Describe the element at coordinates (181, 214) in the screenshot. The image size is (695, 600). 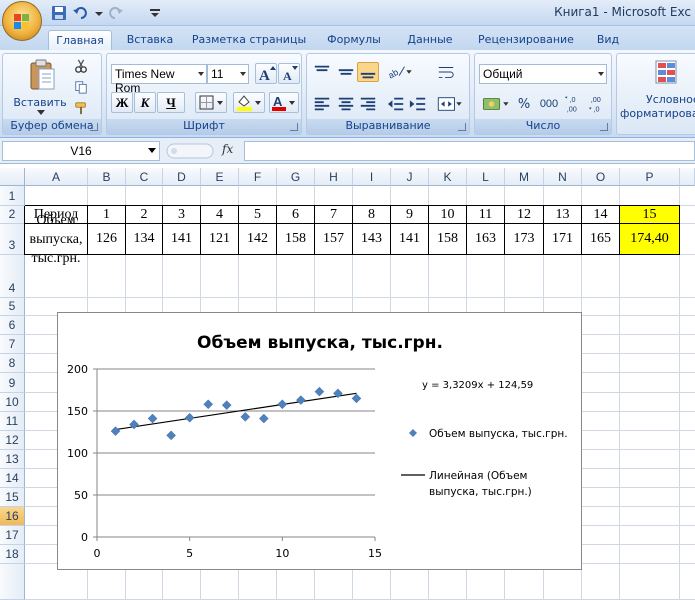
I see `cell-period-3: 3` at that location.